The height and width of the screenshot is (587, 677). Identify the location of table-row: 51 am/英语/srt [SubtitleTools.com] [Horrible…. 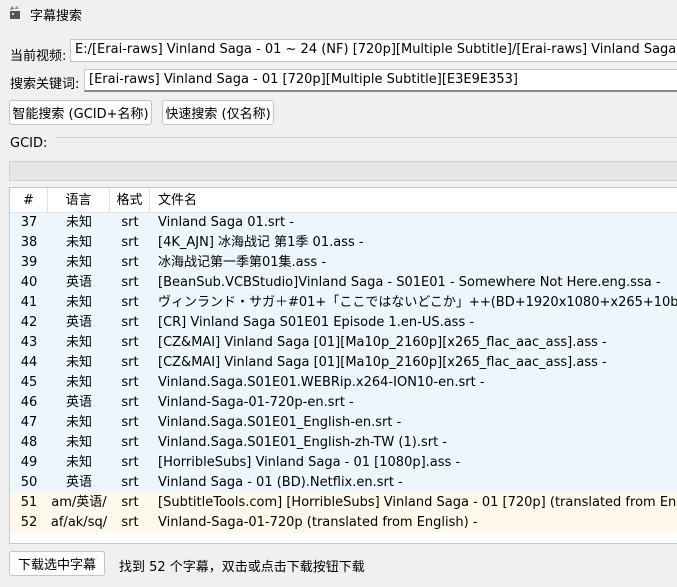
(343, 503).